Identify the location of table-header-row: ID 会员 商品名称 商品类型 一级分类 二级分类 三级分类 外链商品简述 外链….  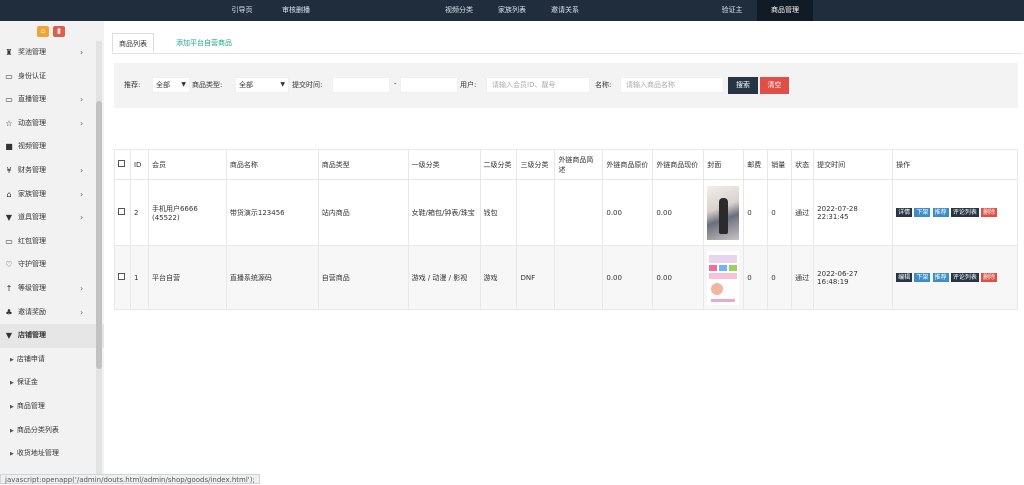
(566, 164).